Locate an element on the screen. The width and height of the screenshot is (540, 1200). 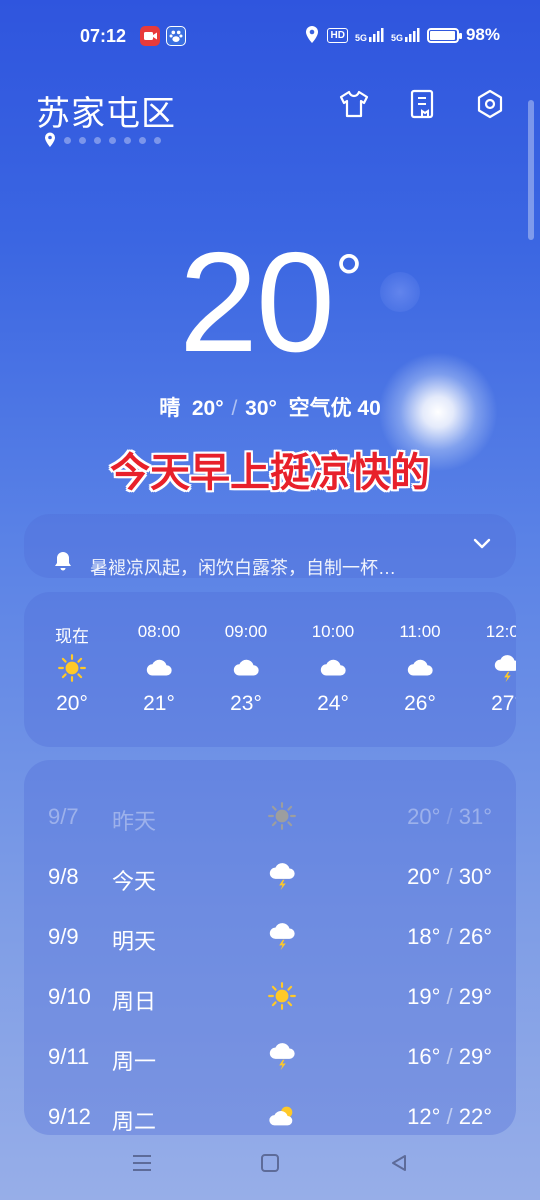
day-name: 周二 is located at coordinates (134, 1121).